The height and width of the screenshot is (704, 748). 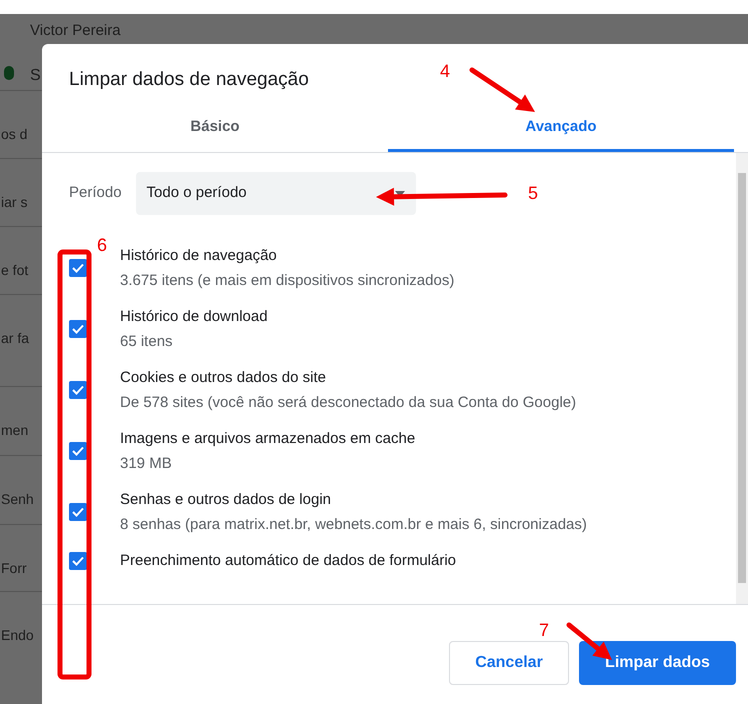 I want to click on dialog-title: Limpar dados de navegação, so click(x=189, y=80).